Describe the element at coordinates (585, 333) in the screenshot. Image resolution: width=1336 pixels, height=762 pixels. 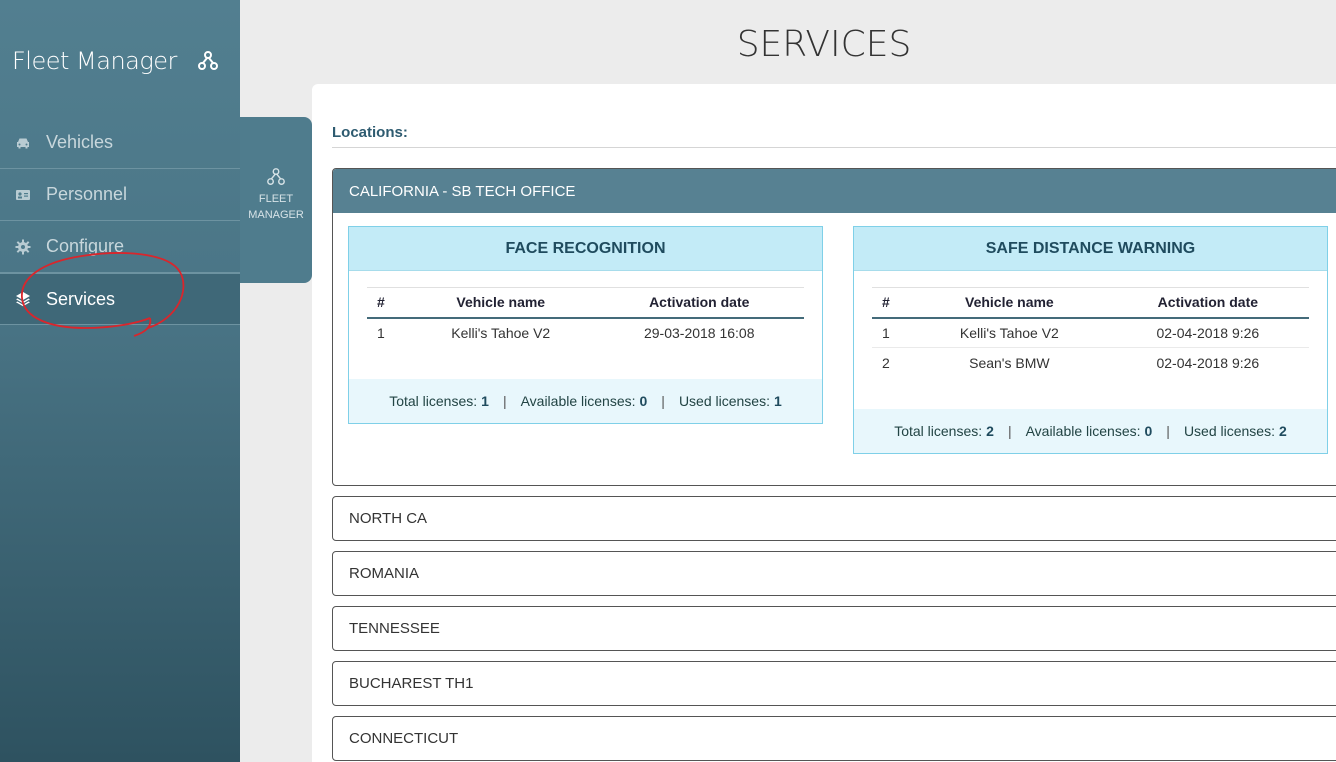
I see `table-row: 1 Kelli's Tahoe V2 29-03-2018 16:08` at that location.